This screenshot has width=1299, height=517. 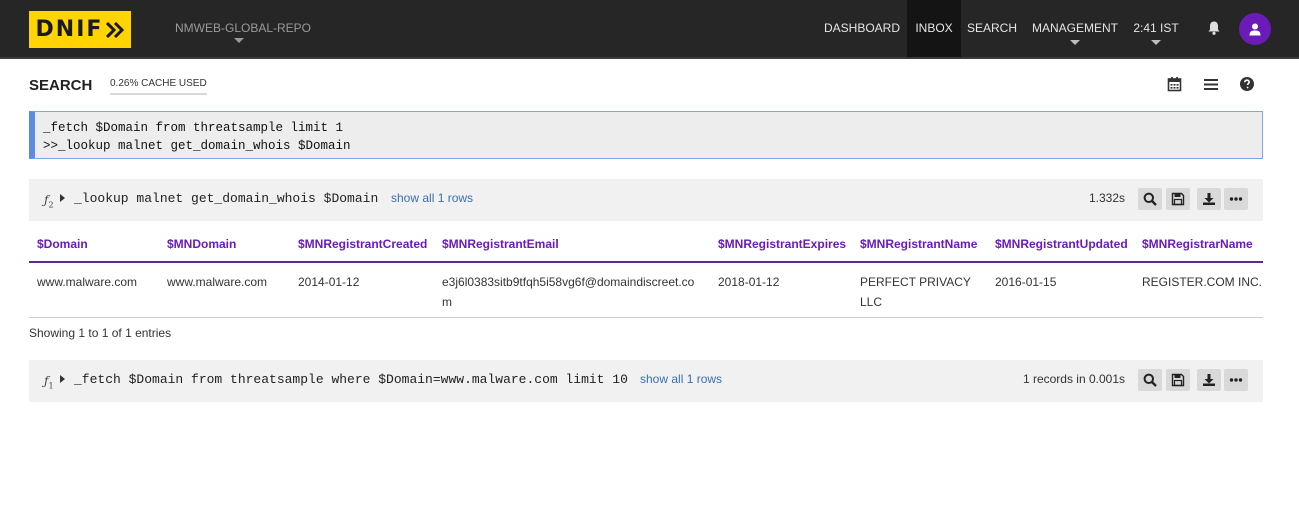 What do you see at coordinates (992, 28) in the screenshot?
I see `nav-search: SEARCH` at bounding box center [992, 28].